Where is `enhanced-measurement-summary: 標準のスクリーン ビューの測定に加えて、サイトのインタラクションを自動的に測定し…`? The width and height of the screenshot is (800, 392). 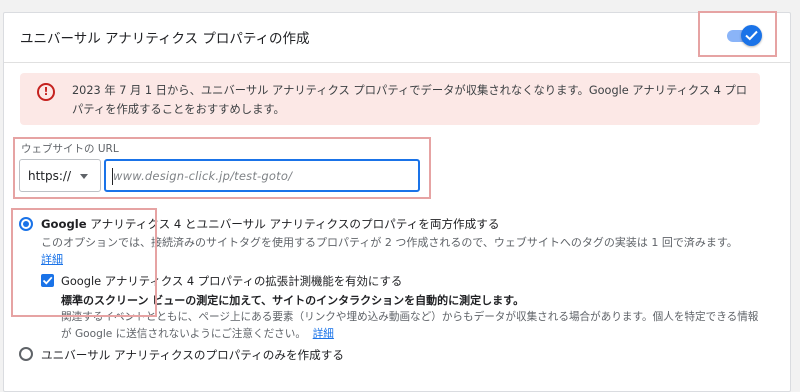
enhanced-measurement-summary: 標準のスクリーン ビューの測定に加えて、サイトのインタラクションを自動的に測定し… is located at coordinates (293, 300).